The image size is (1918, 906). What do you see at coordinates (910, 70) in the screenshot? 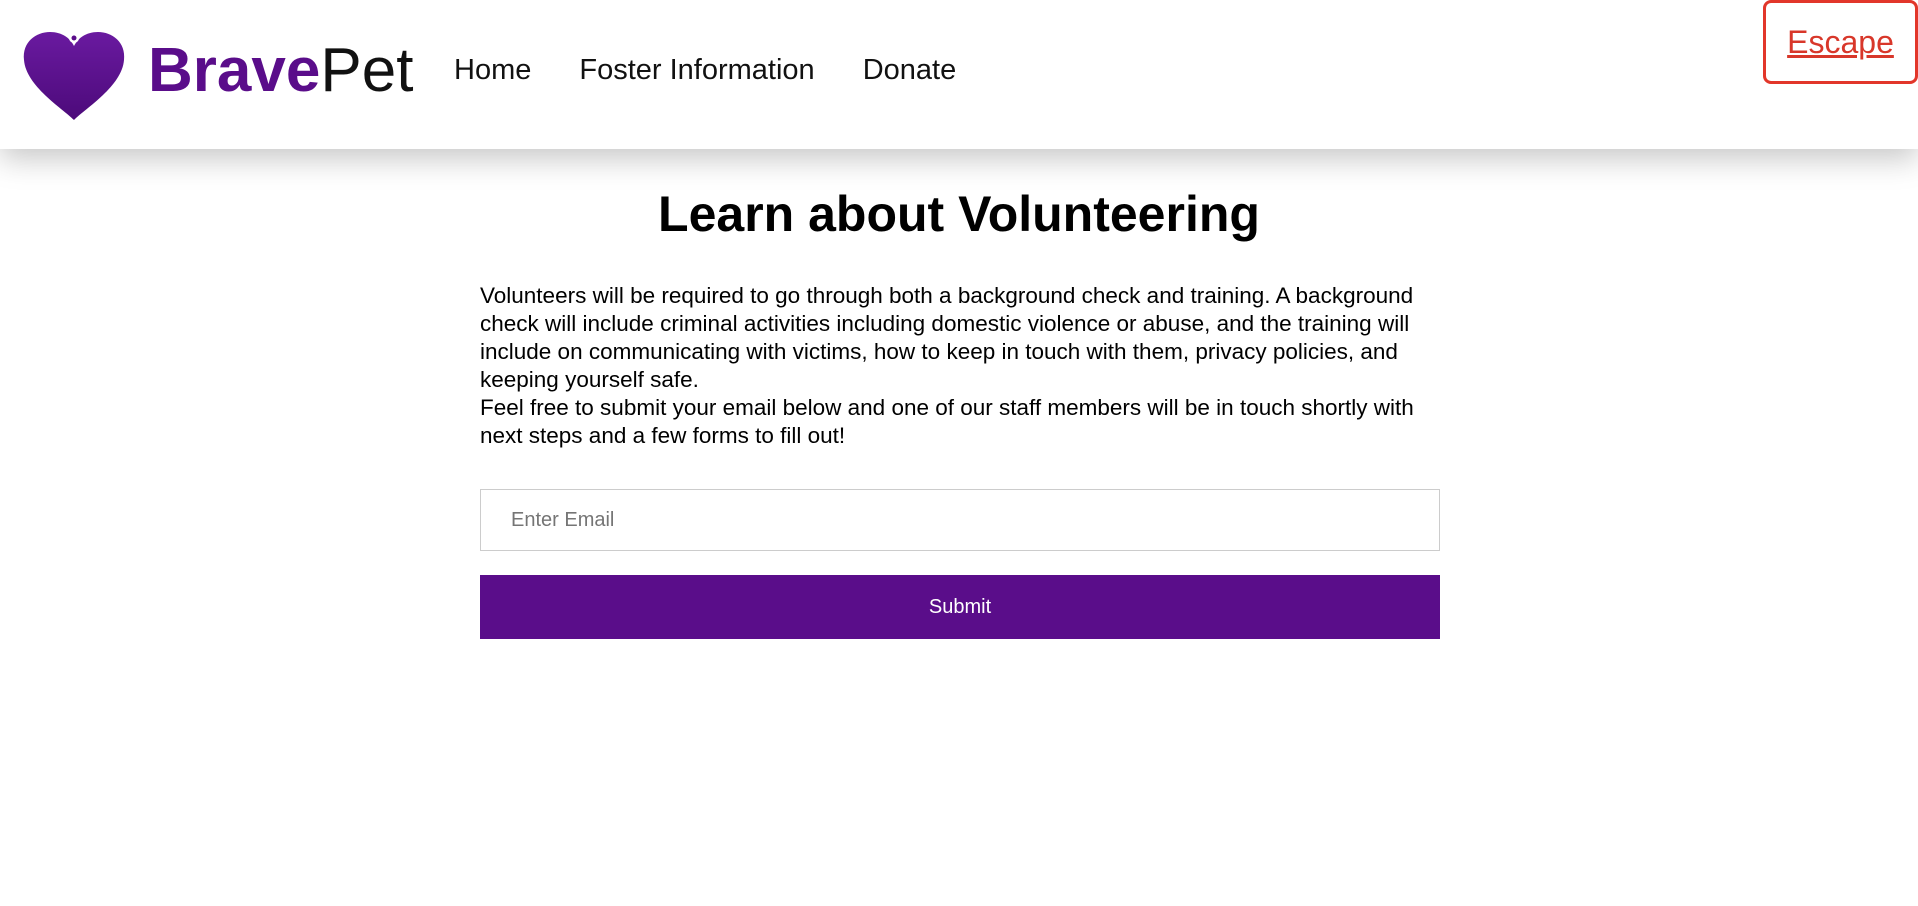
I see `nav-donate: Donate` at bounding box center [910, 70].